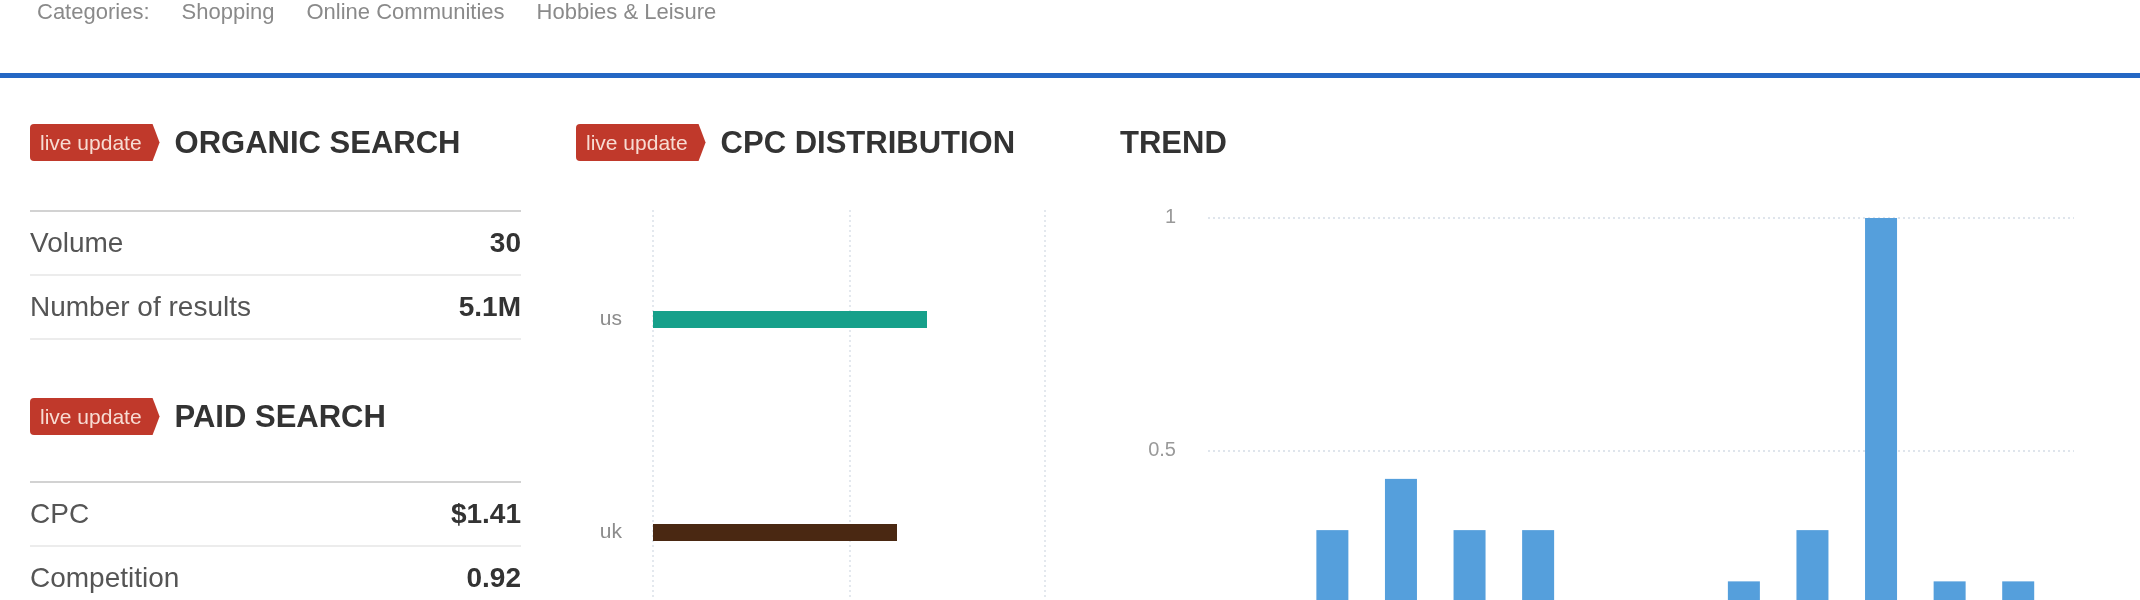 This screenshot has width=2140, height=600. What do you see at coordinates (1162, 449) in the screenshot?
I see `axis-tick-label: 0.5` at bounding box center [1162, 449].